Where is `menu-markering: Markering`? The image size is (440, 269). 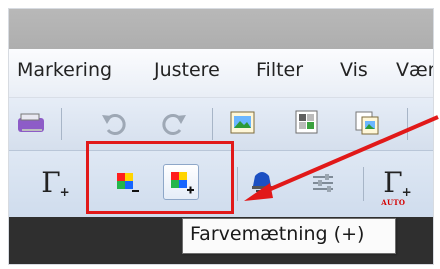 menu-markering: Markering is located at coordinates (64, 70).